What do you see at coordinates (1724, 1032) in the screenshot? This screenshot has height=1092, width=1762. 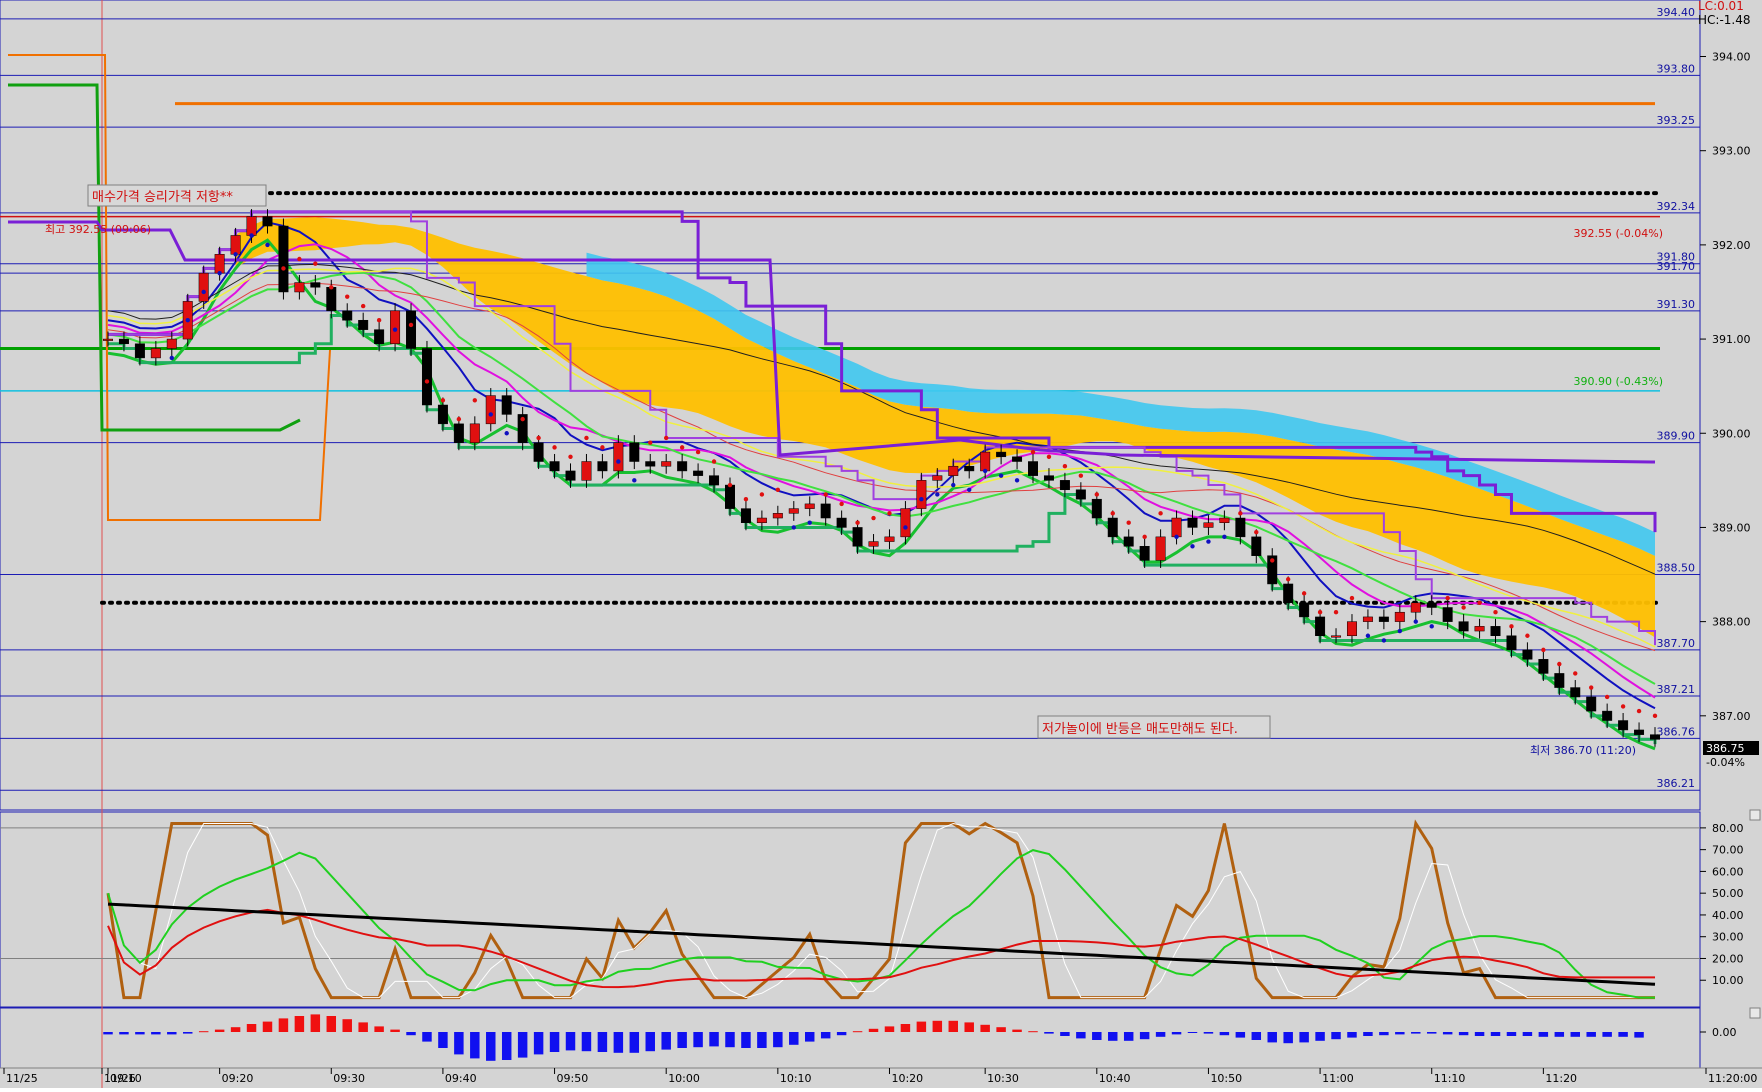 I see `macd-tick-label: 0.00` at bounding box center [1724, 1032].